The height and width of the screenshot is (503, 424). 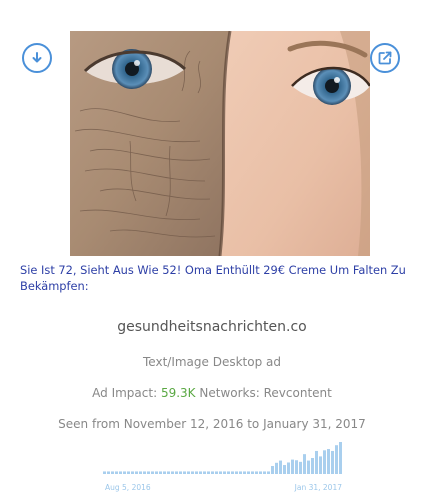 I want to click on networks-label: Networks:, so click(x=229, y=393).